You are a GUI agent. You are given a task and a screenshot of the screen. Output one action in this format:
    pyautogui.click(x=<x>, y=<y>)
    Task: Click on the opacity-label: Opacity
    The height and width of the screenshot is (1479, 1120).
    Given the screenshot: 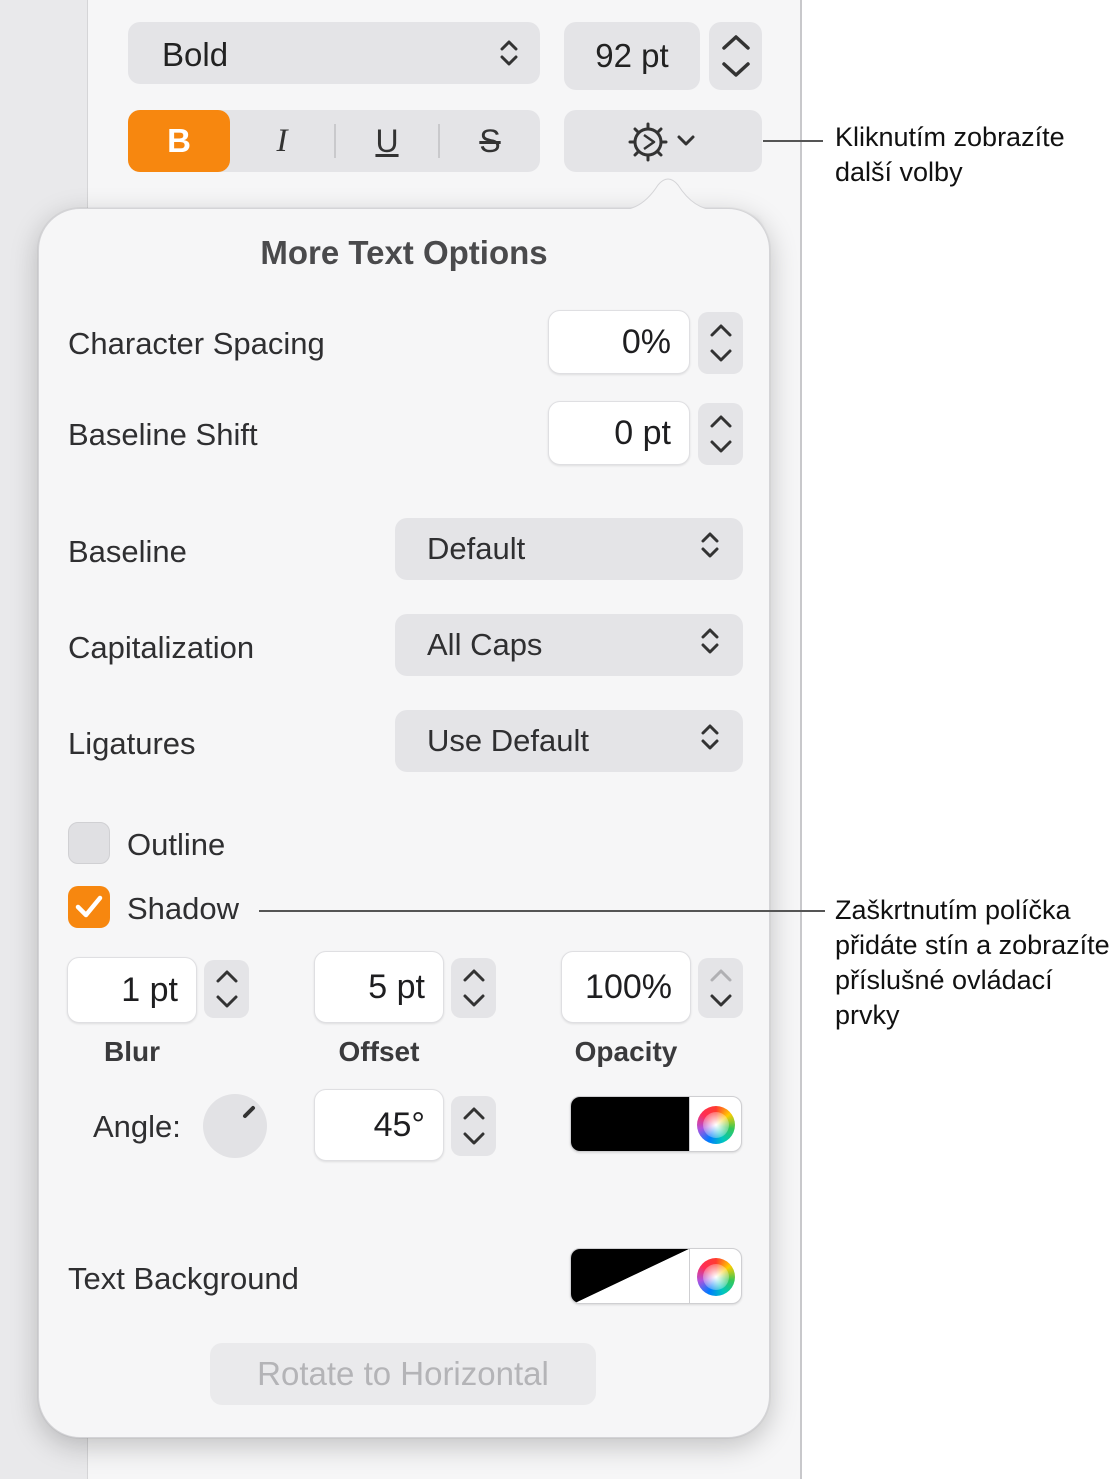 What is the action you would take?
    pyautogui.click(x=626, y=1051)
    